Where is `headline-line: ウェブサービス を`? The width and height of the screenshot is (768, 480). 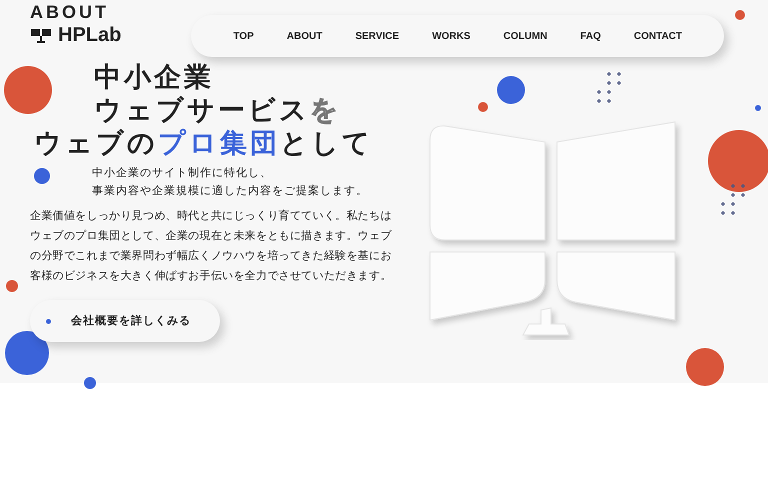
headline-line: ウェブサービス を is located at coordinates (217, 110).